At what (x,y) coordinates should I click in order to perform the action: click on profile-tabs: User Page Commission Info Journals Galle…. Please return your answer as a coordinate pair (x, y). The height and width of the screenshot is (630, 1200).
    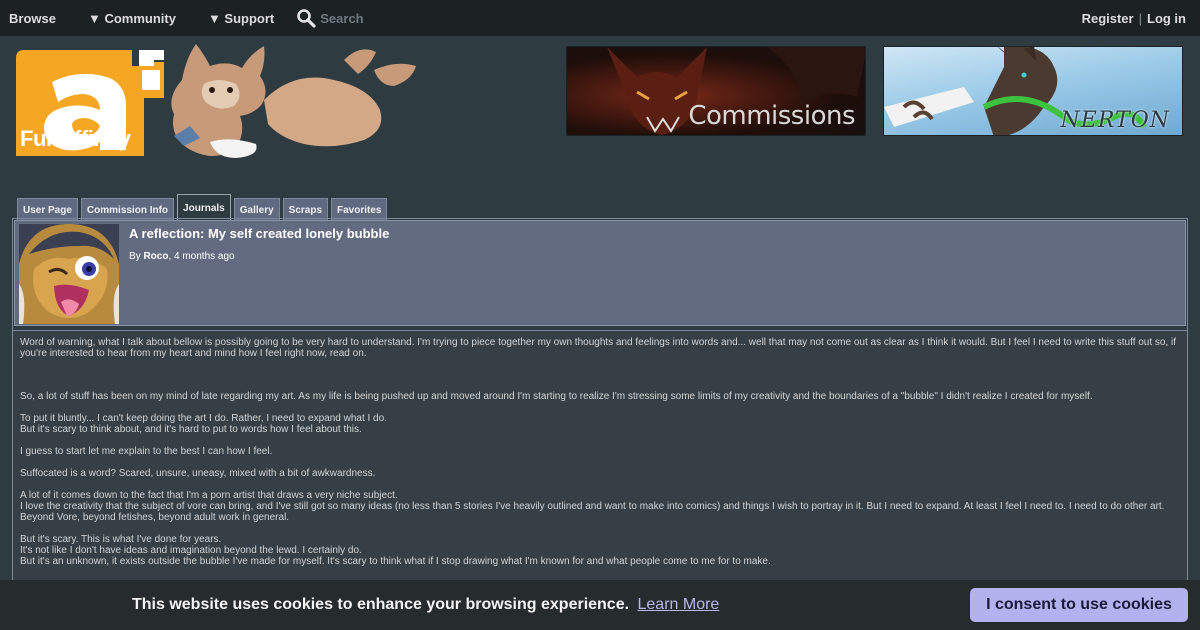
    Looking at the image, I should click on (202, 207).